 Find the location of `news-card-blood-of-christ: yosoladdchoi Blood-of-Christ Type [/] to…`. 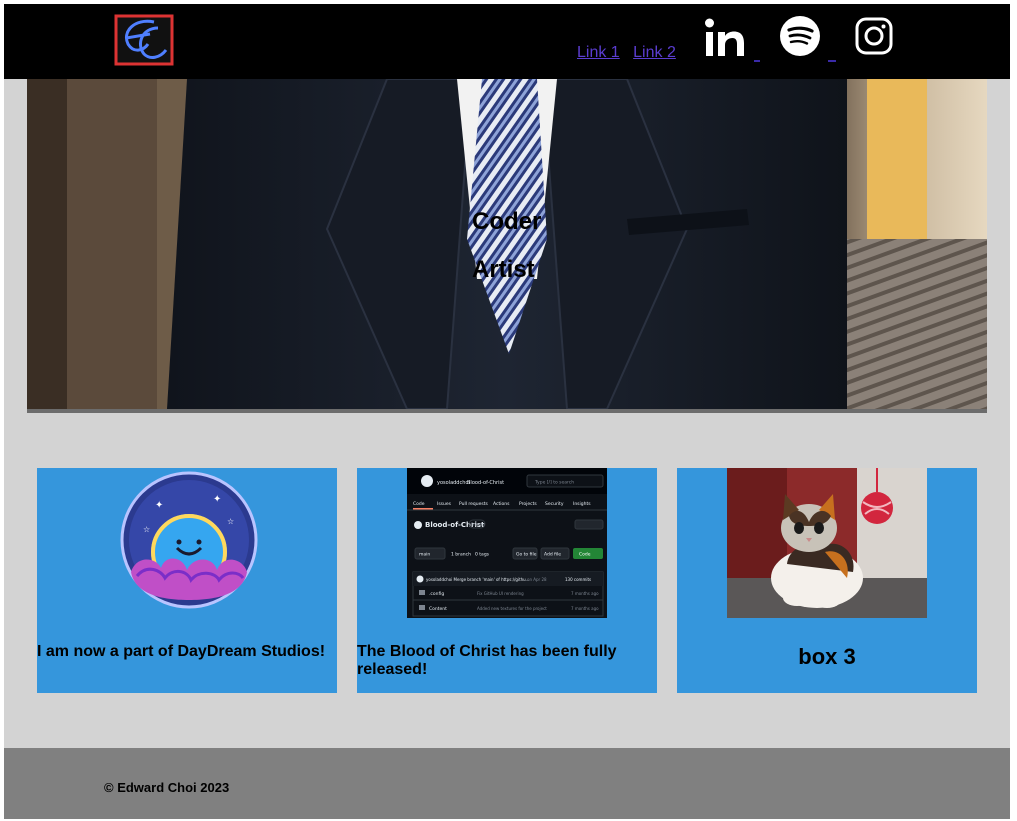

news-card-blood-of-christ: yosoladdchoi Blood-of-Christ Type [/] to… is located at coordinates (507, 580).